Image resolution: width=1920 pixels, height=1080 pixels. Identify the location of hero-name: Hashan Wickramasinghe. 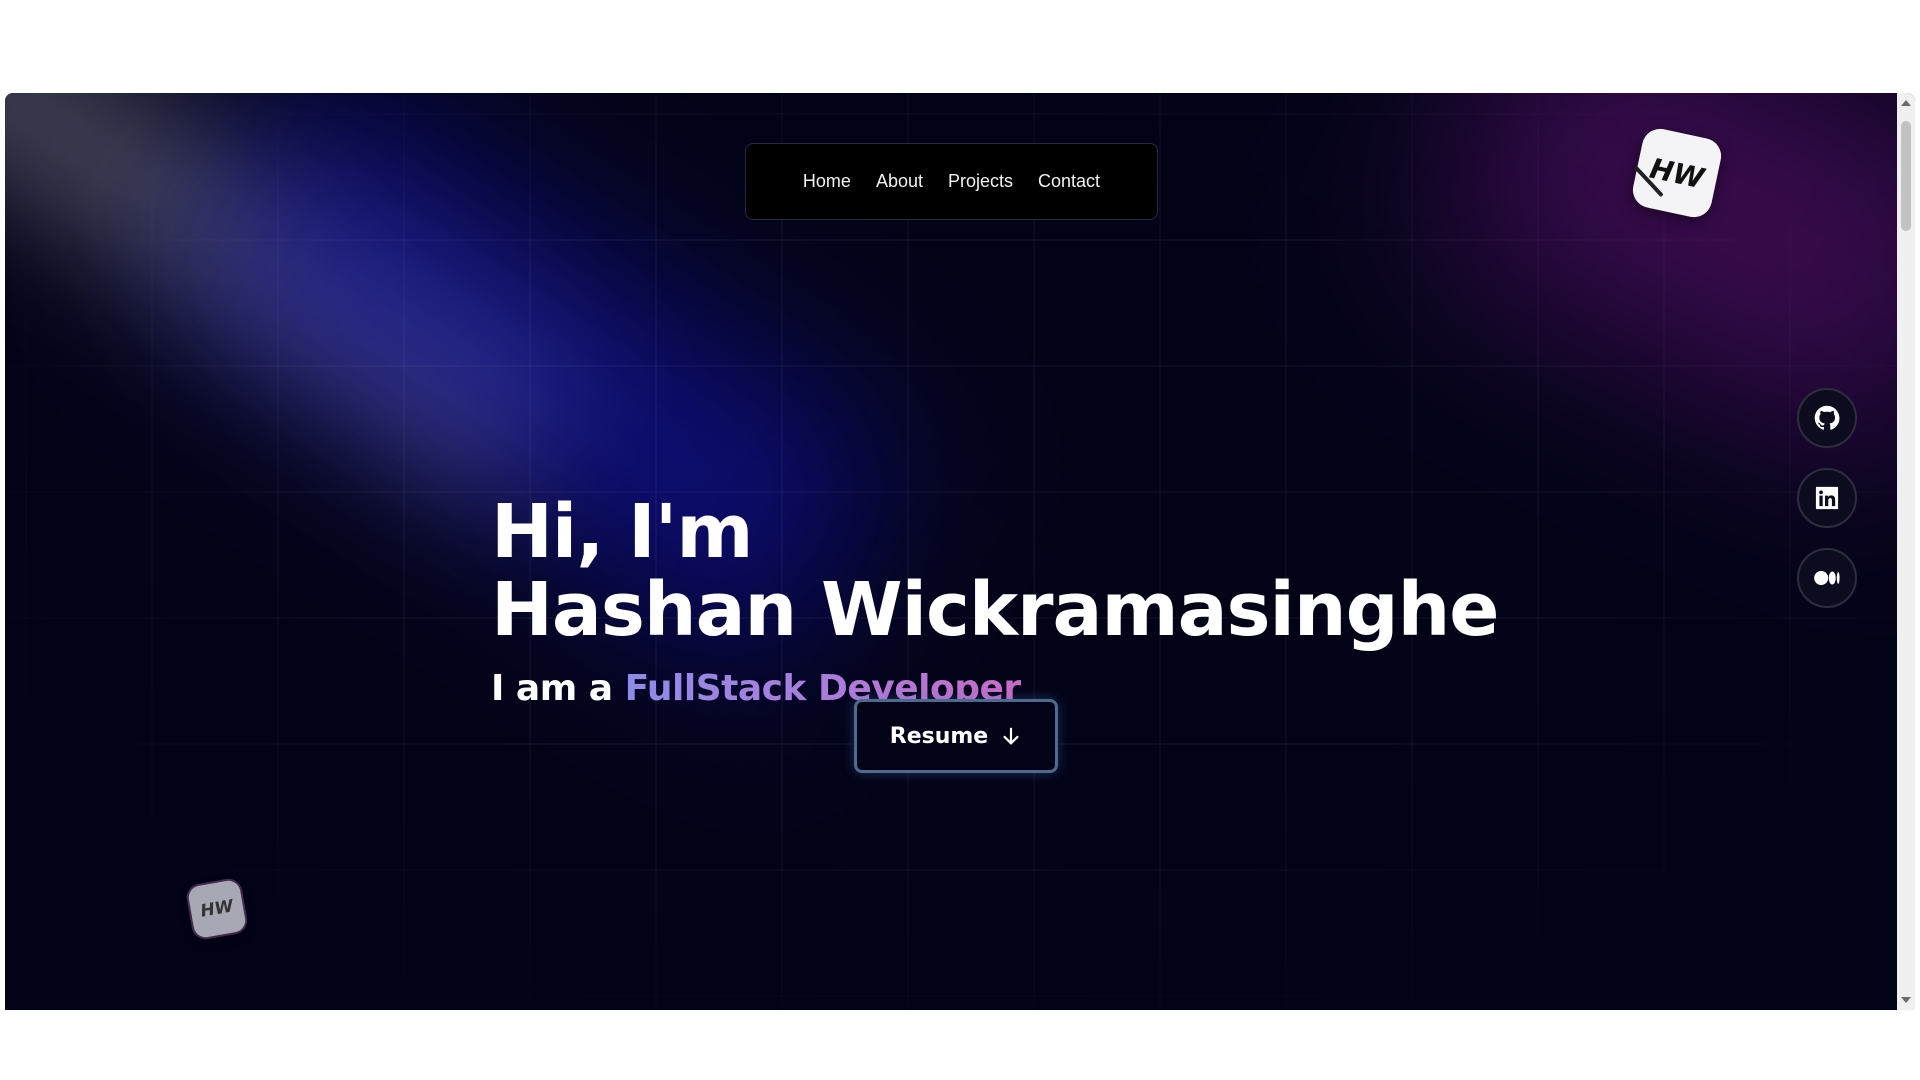
(995, 610).